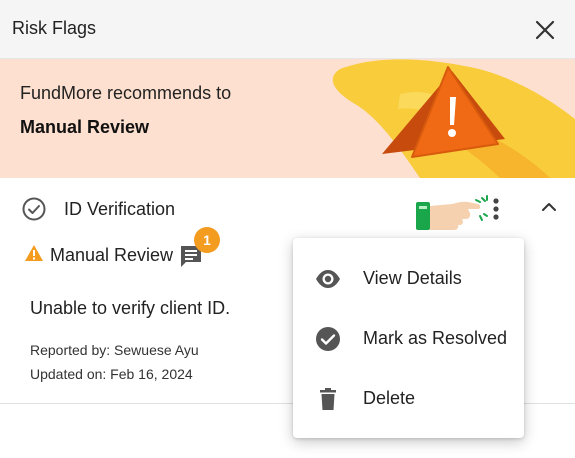 Image resolution: width=575 pixels, height=458 pixels. What do you see at coordinates (287, 29) in the screenshot?
I see `dialog-header: Risk Flags` at bounding box center [287, 29].